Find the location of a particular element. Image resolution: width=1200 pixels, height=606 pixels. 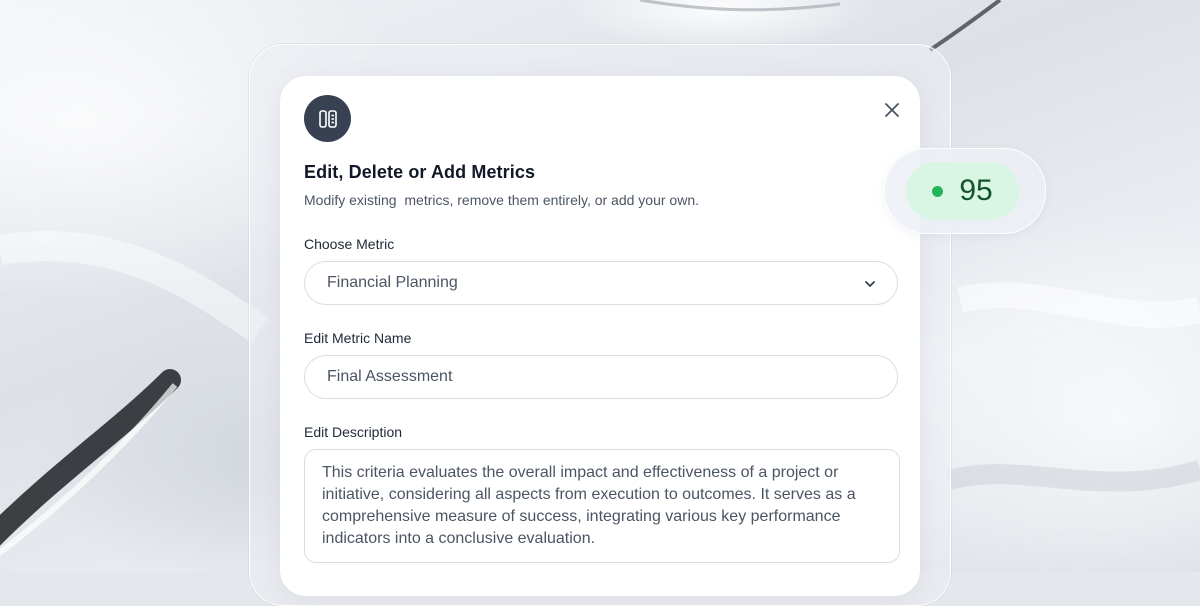

metric-name-input: Final Assessment is located at coordinates (601, 377).